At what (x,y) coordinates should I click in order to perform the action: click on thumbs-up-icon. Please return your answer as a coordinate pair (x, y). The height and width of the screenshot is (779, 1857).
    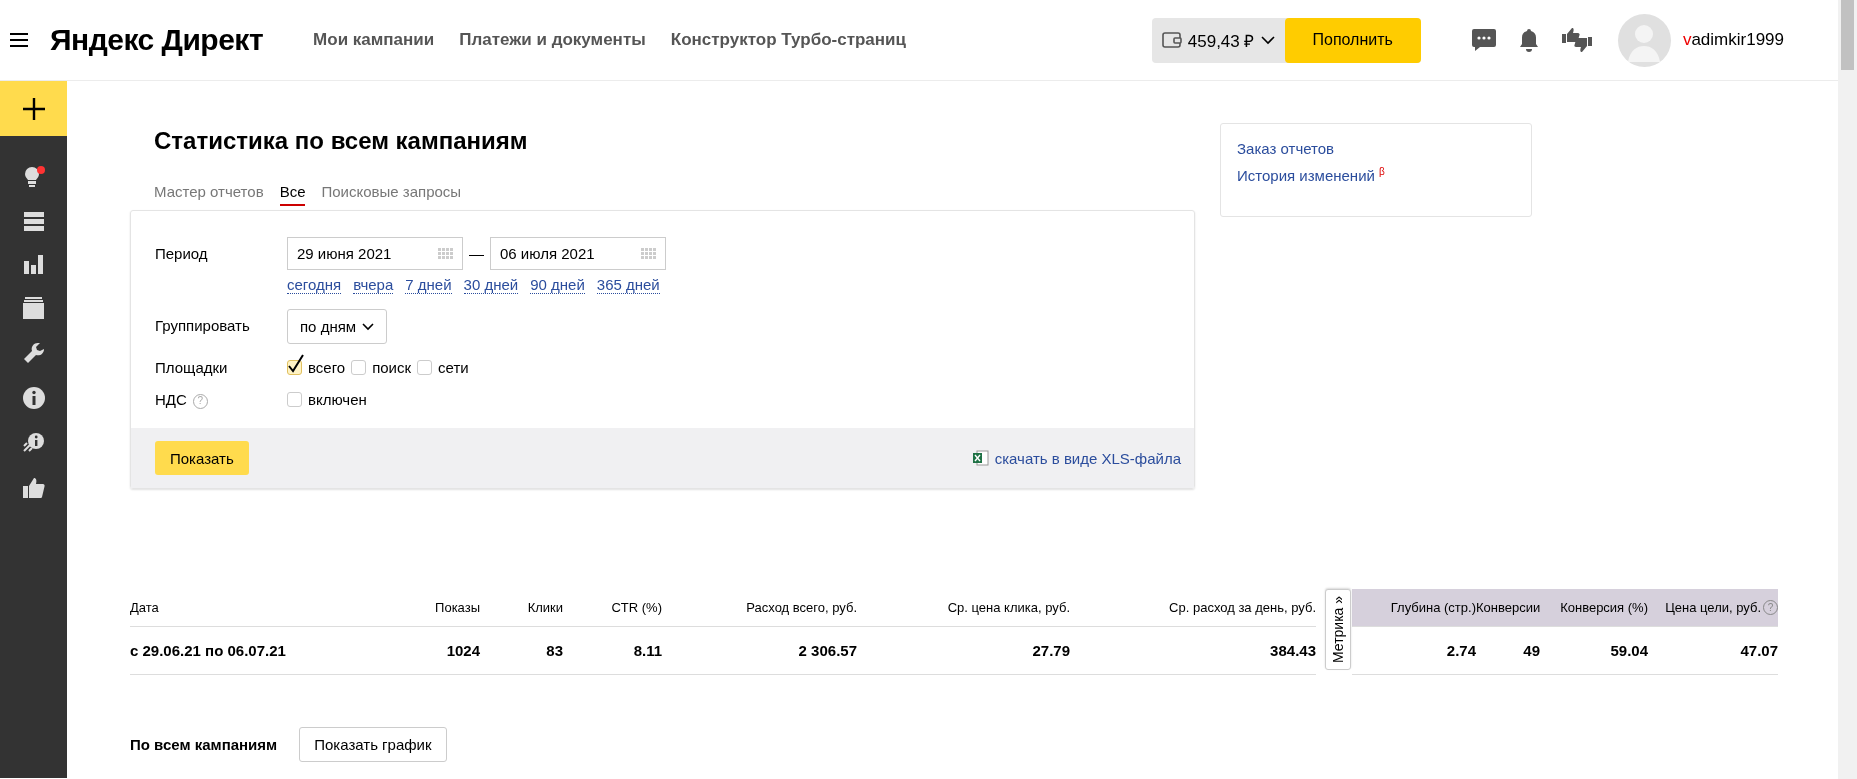
    Looking at the image, I should click on (33, 488).